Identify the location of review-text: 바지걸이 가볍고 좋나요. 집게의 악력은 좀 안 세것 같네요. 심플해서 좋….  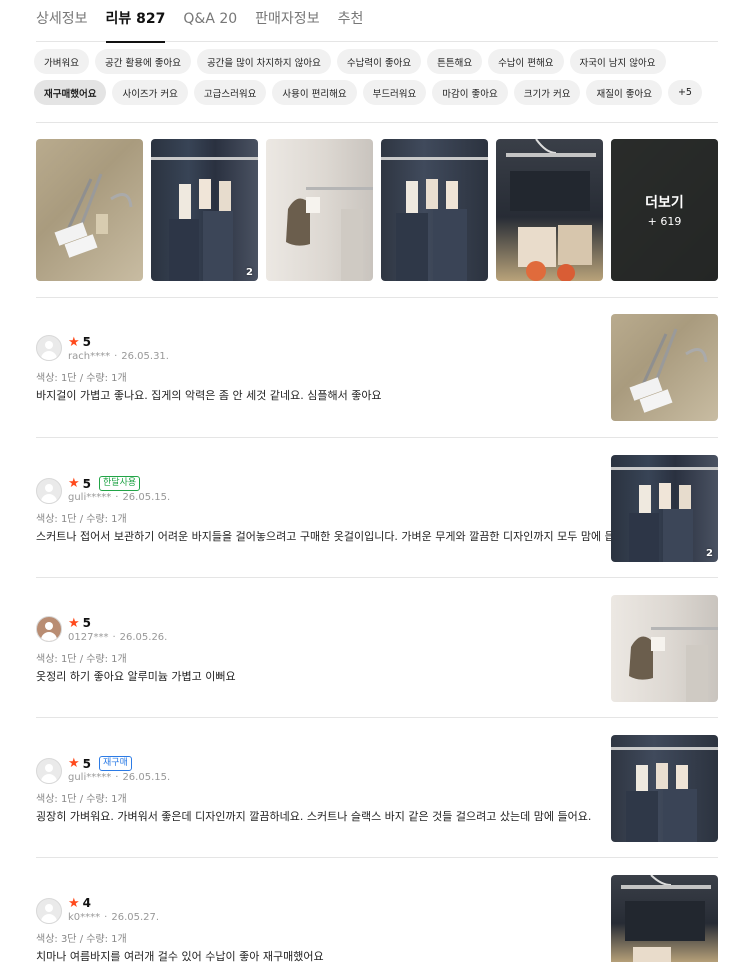
(209, 395).